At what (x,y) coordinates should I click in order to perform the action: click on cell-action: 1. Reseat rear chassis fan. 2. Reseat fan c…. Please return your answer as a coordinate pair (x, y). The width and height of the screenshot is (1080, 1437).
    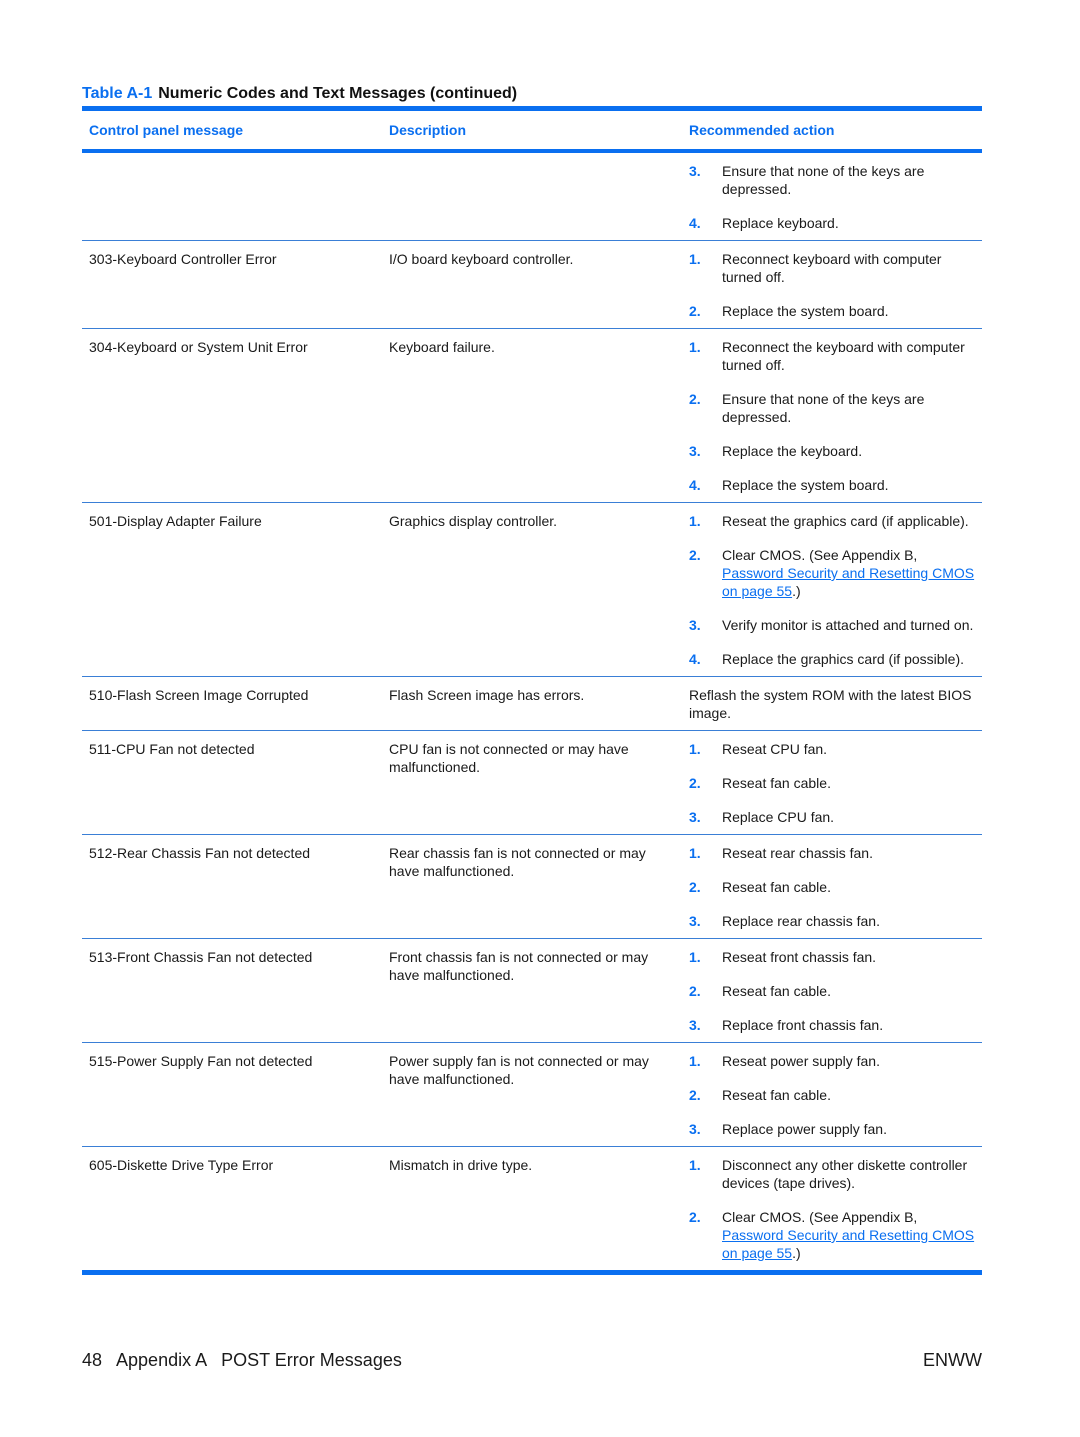
    Looking at the image, I should click on (832, 887).